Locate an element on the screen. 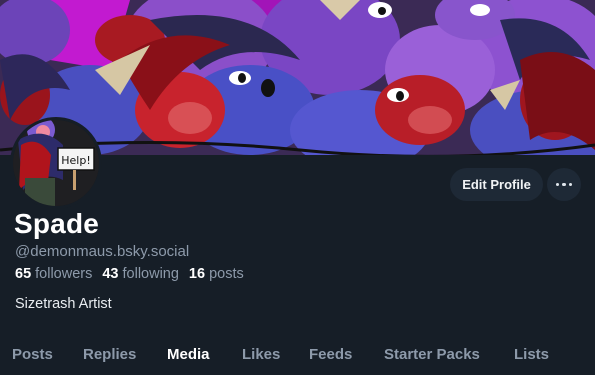 The image size is (595, 375). profile-stats: 65 followers 43 following 16 posts is located at coordinates (129, 274).